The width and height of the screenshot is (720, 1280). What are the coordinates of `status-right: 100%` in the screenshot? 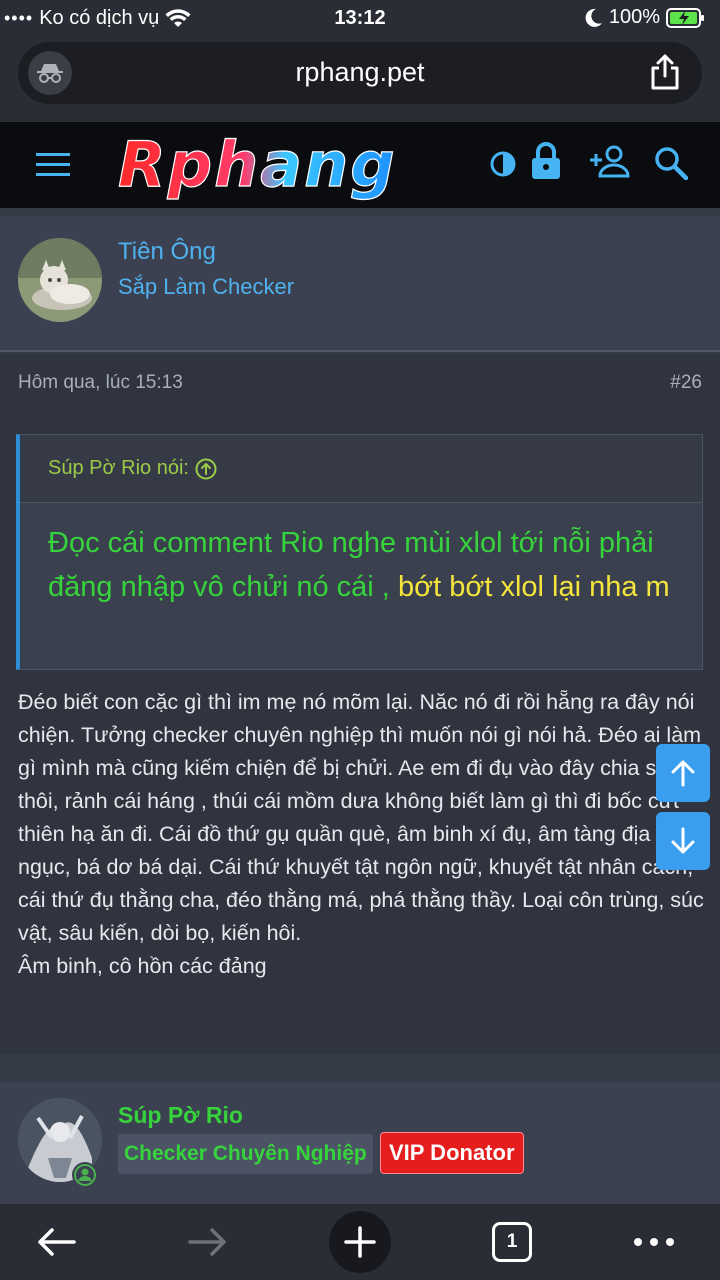 It's located at (645, 17).